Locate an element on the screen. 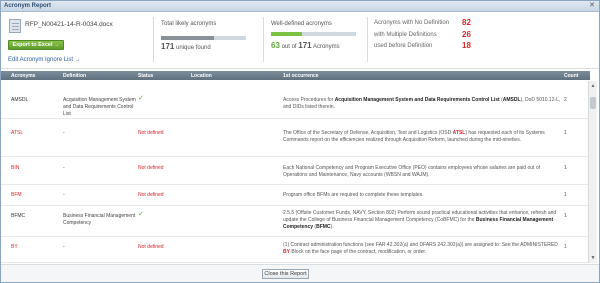  well-defined-count: 63 is located at coordinates (275, 45).